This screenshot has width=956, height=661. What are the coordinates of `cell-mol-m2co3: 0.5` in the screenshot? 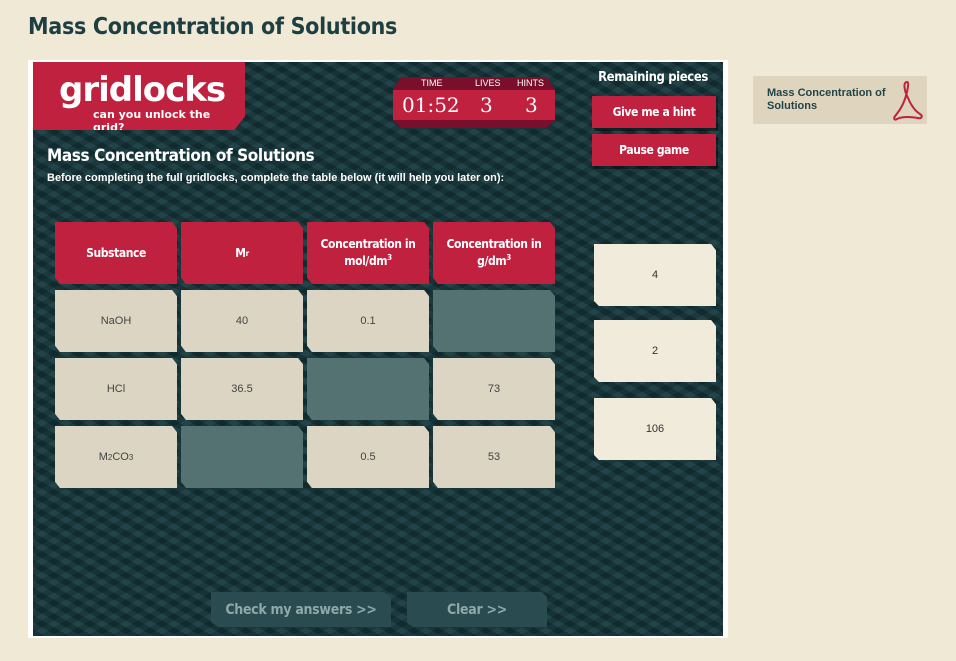 It's located at (368, 457).